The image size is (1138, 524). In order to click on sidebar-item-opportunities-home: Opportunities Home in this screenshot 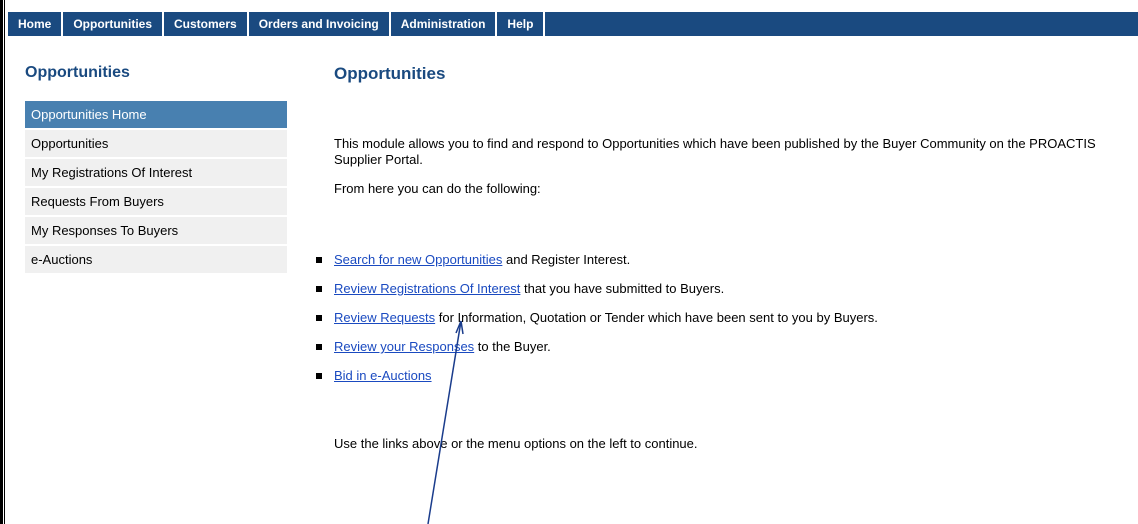, I will do `click(156, 115)`.